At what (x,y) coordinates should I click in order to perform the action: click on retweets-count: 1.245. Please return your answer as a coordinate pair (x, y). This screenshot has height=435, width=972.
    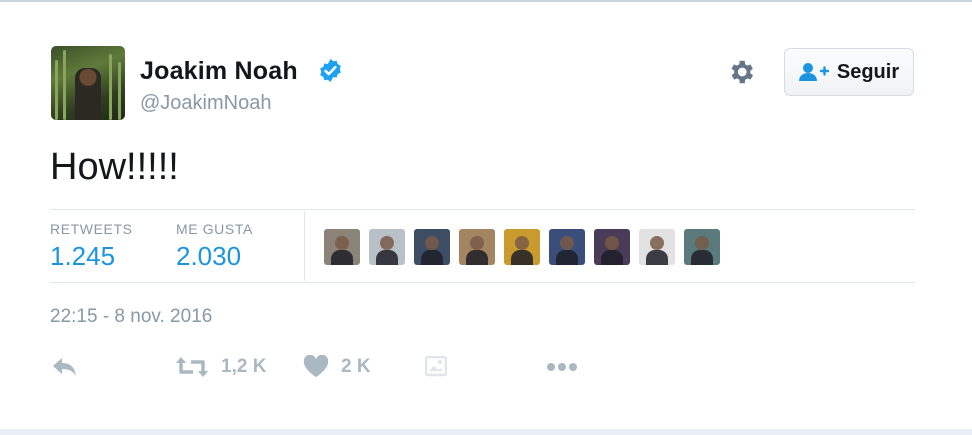
    Looking at the image, I should click on (83, 256).